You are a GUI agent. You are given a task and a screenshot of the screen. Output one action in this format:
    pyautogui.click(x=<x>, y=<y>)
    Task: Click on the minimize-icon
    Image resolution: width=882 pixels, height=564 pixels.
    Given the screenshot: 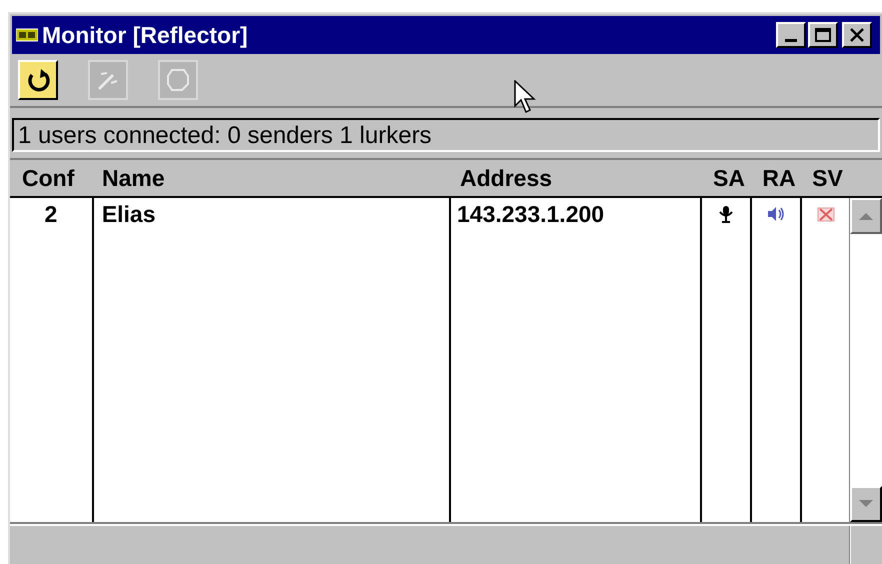 What is the action you would take?
    pyautogui.click(x=791, y=40)
    